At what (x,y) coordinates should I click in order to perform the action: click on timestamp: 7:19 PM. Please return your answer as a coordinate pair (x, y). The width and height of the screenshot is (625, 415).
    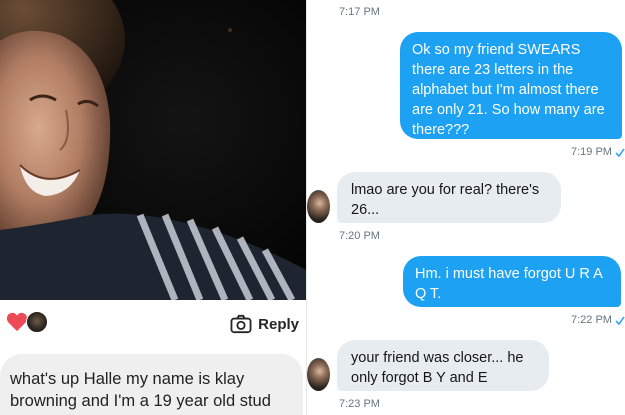
    Looking at the image, I should click on (598, 152).